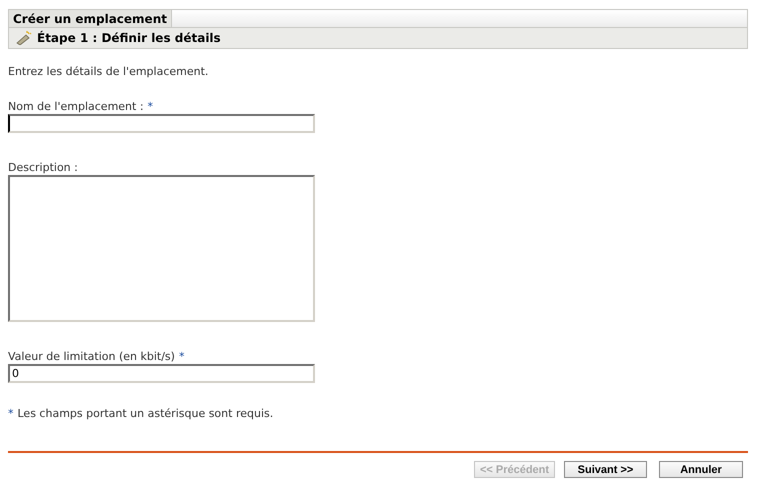 The height and width of the screenshot is (487, 764). Describe the element at coordinates (76, 107) in the screenshot. I see `field-label: Nom de l'emplacement :` at that location.